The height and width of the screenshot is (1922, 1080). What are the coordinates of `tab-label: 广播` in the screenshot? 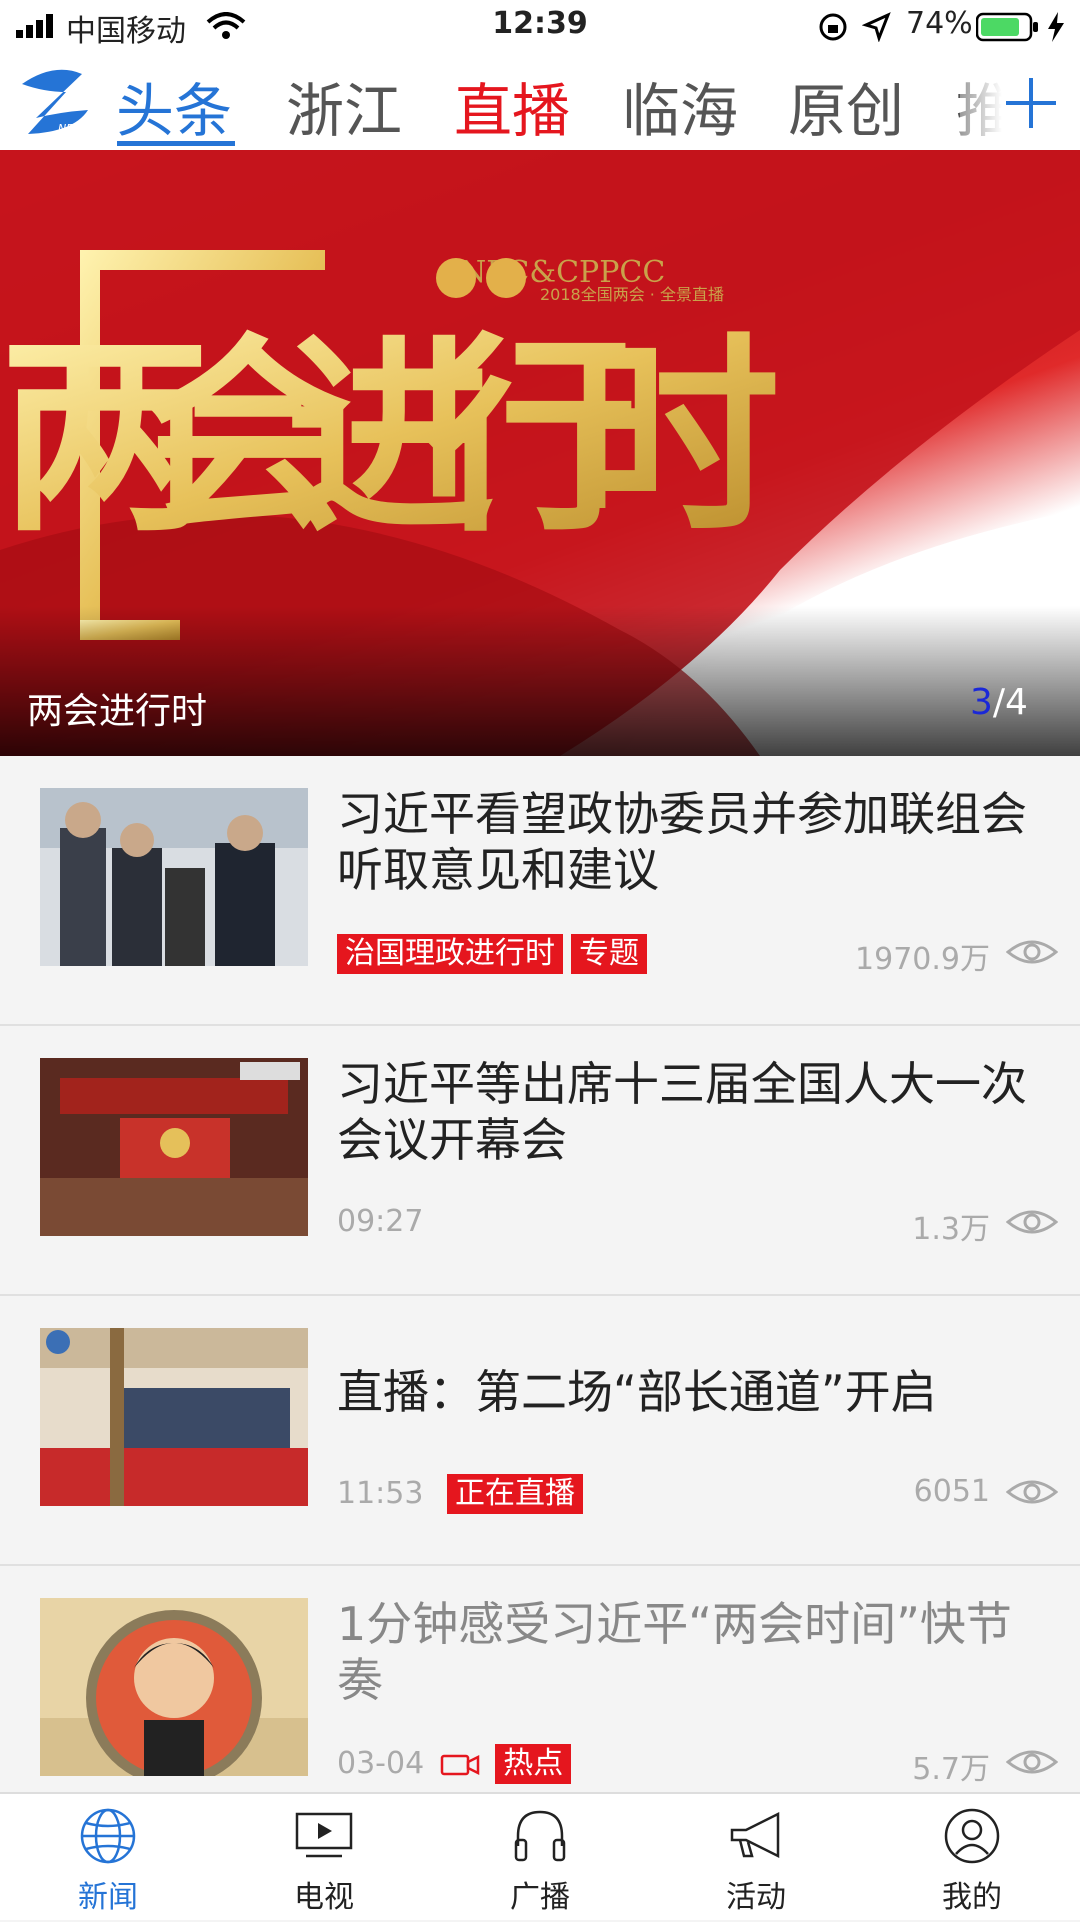 It's located at (540, 1897).